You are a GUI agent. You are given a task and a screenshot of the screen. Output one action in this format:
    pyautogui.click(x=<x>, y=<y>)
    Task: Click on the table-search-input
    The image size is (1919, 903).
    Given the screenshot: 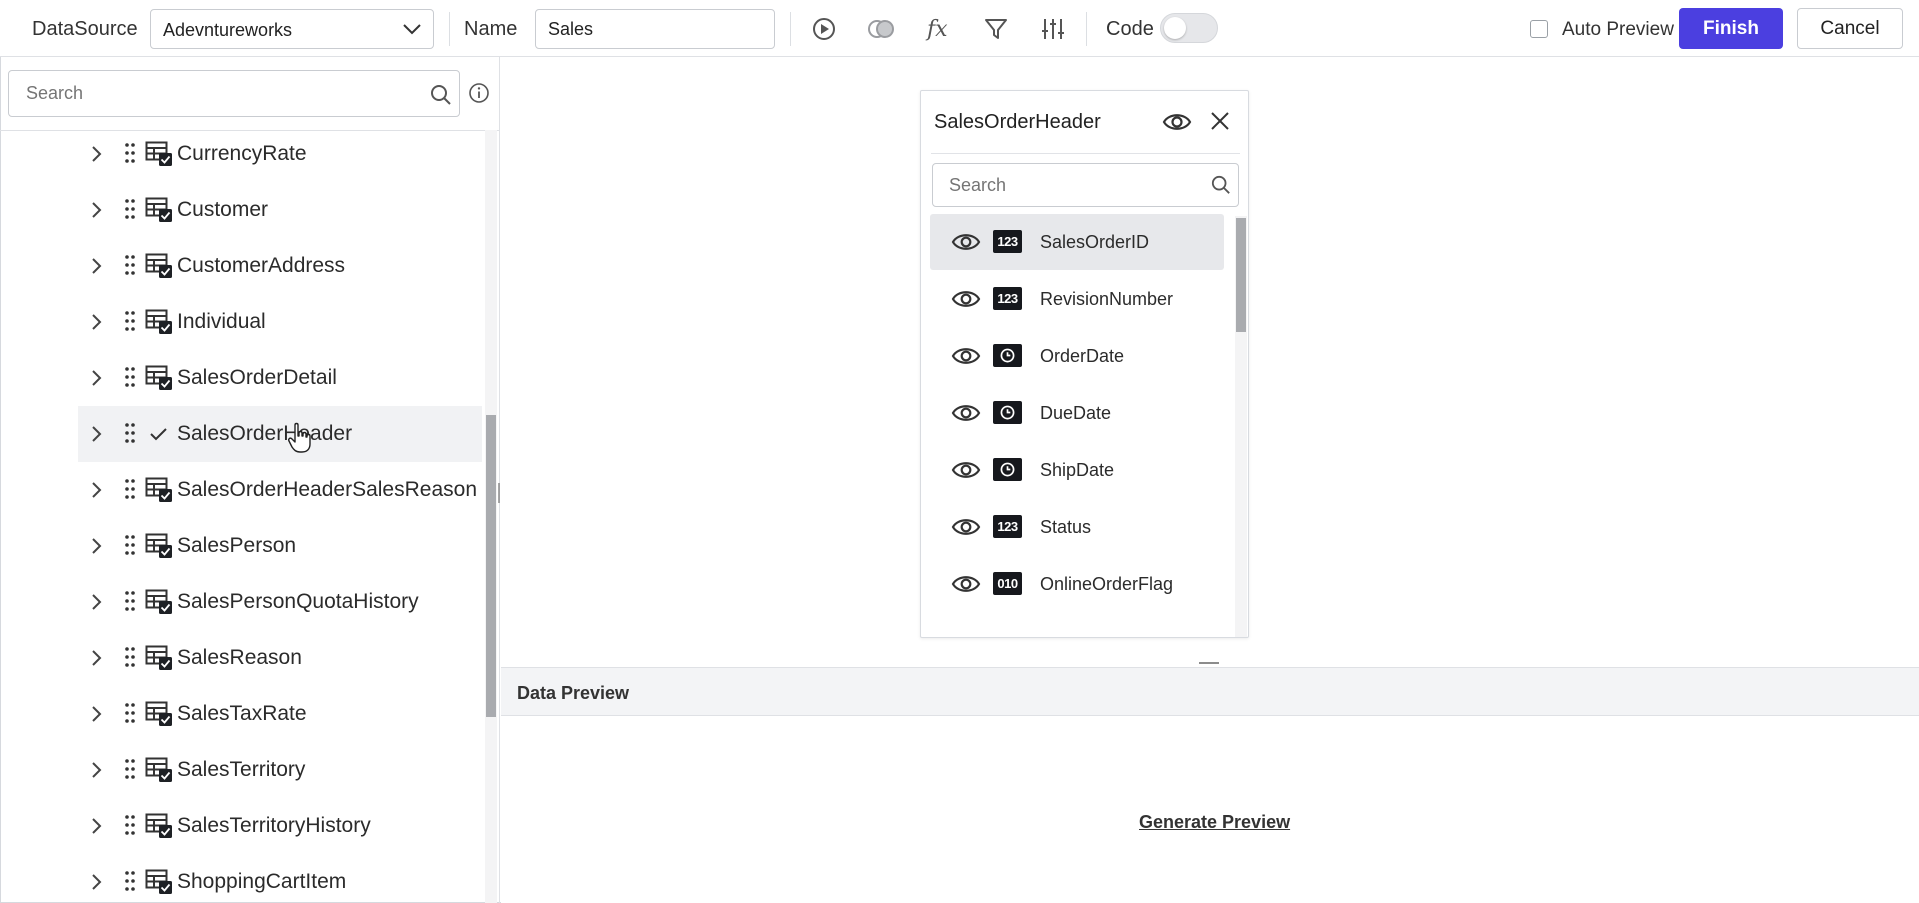 What is the action you would take?
    pyautogui.click(x=214, y=93)
    